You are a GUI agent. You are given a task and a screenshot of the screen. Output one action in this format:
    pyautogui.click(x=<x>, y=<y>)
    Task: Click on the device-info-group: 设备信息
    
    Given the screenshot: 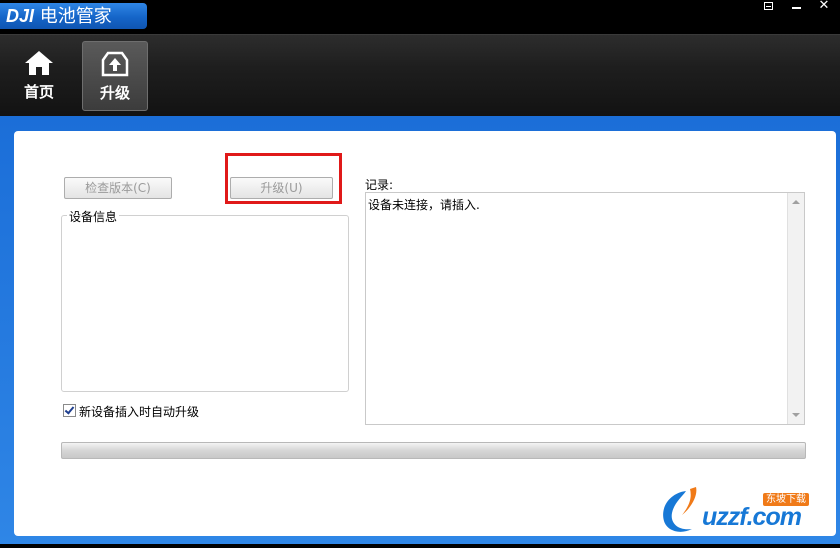 What is the action you would take?
    pyautogui.click(x=205, y=300)
    